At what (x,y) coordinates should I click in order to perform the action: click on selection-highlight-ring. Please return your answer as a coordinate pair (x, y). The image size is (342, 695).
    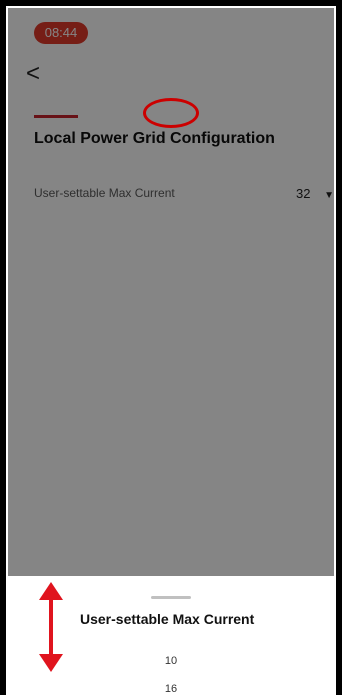
    Looking at the image, I should click on (171, 113).